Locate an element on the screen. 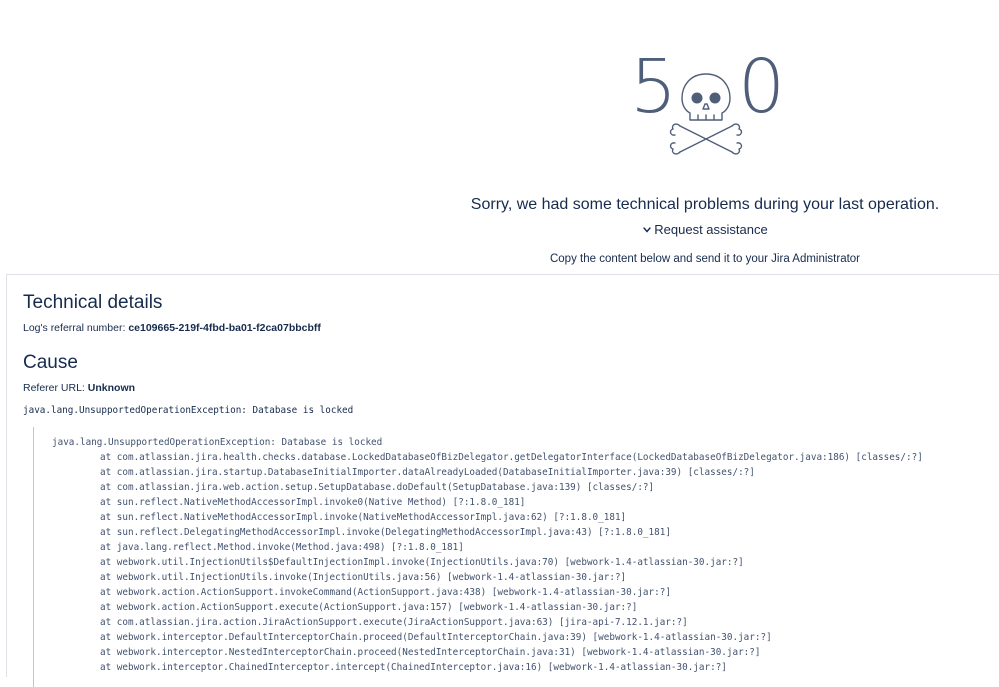 This screenshot has height=687, width=999. request-assistance-toggle: Request assistance is located at coordinates (705, 229).